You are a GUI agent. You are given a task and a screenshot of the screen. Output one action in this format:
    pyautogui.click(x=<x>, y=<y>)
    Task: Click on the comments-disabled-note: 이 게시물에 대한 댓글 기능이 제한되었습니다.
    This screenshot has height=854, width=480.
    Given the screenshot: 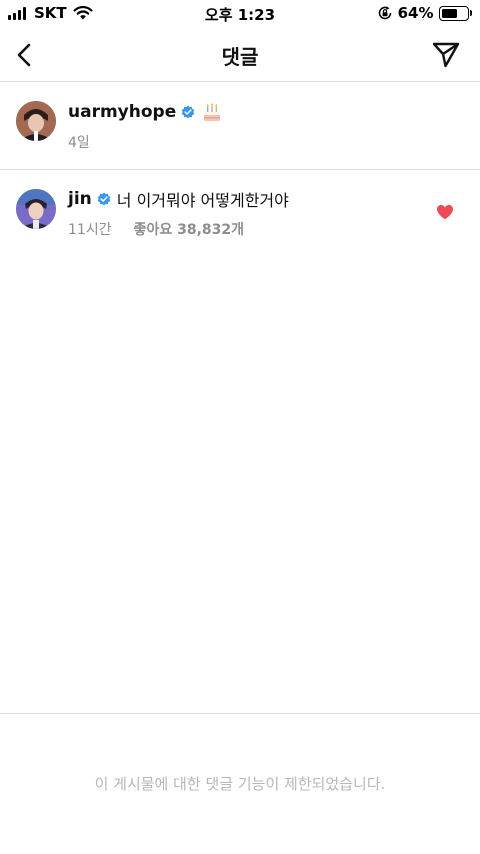 What is the action you would take?
    pyautogui.click(x=240, y=784)
    